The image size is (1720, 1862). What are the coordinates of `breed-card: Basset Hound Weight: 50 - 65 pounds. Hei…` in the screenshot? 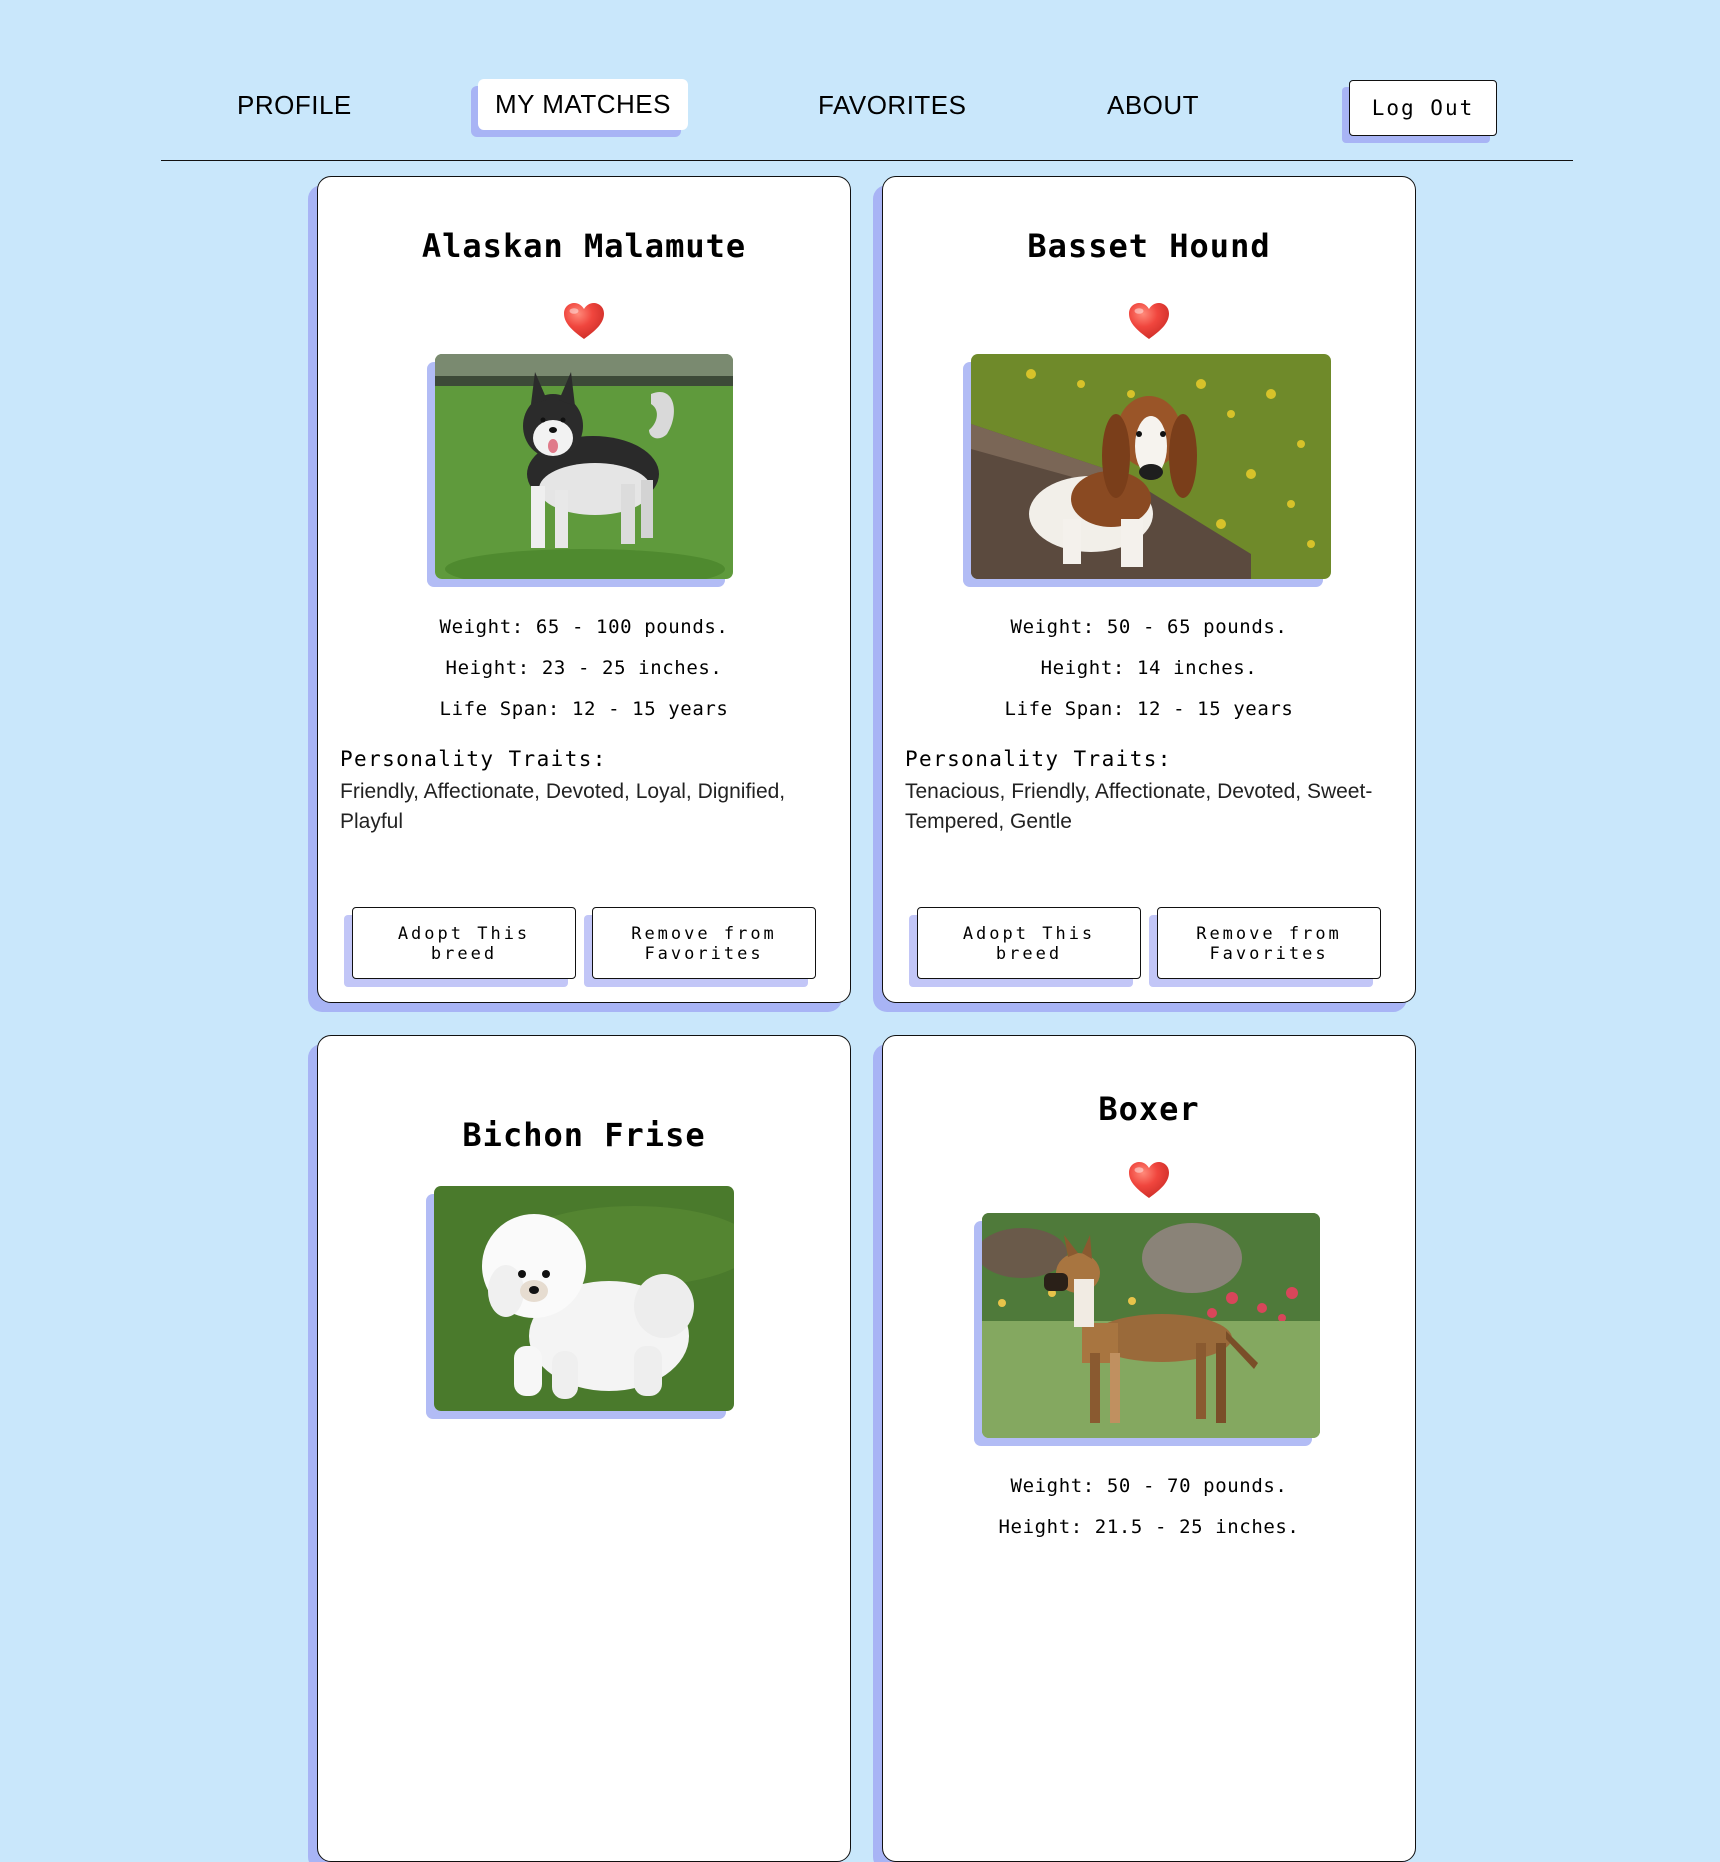 It's located at (1149, 589).